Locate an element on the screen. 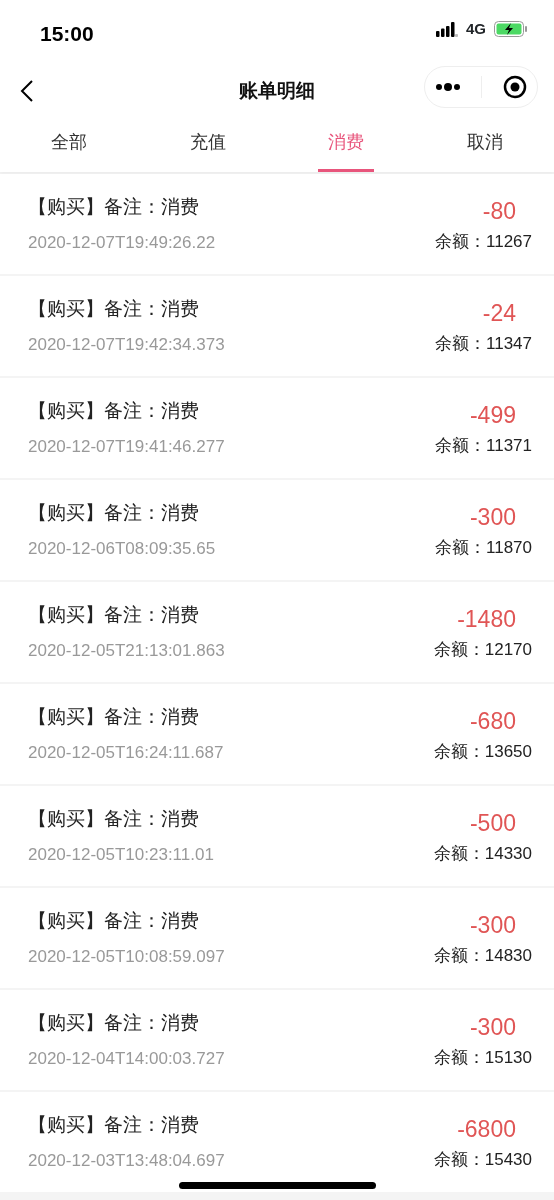 The image size is (554, 1200). record-balance: 余额：11347 is located at coordinates (483, 343).